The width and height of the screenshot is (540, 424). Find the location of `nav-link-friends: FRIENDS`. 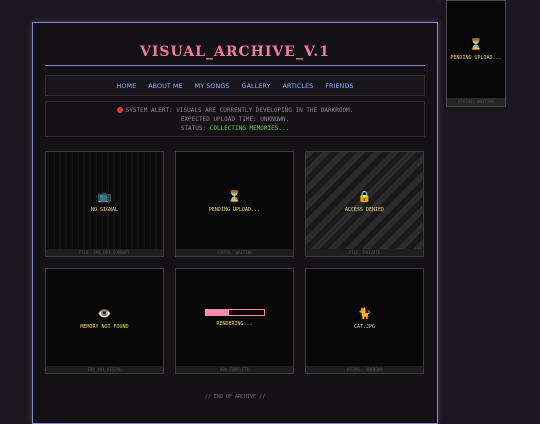

nav-link-friends: FRIENDS is located at coordinates (339, 86).